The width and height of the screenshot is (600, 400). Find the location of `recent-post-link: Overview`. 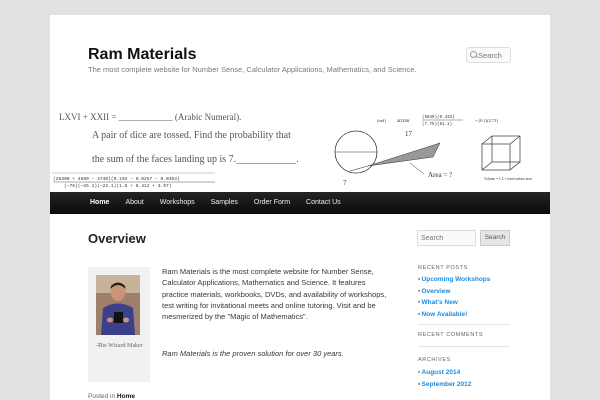

recent-post-link: Overview is located at coordinates (454, 292).